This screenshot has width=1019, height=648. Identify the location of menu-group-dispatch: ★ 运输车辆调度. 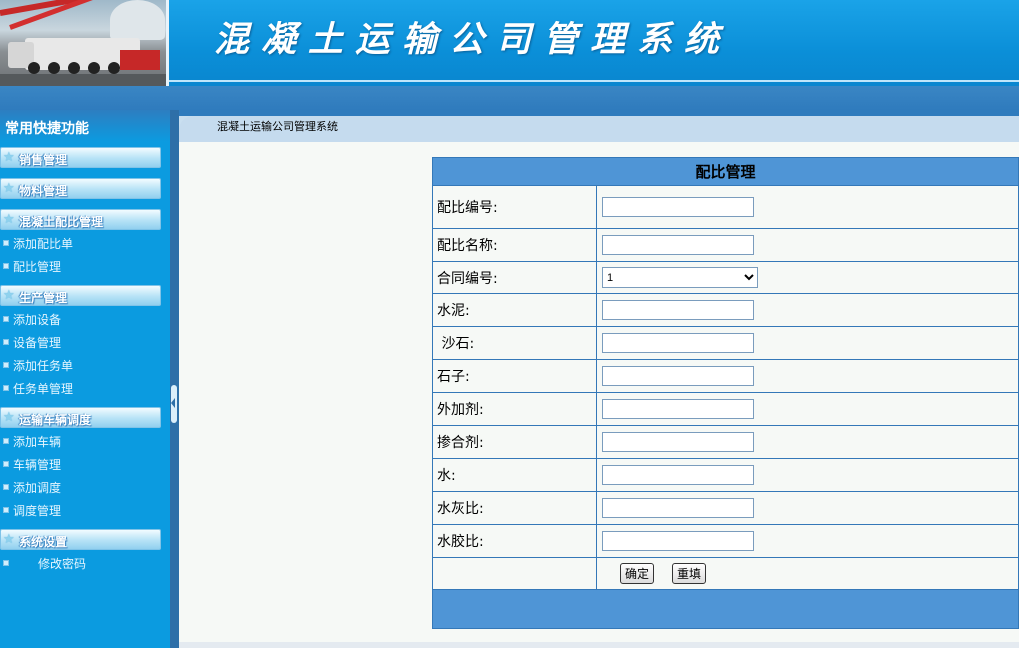
(80, 417).